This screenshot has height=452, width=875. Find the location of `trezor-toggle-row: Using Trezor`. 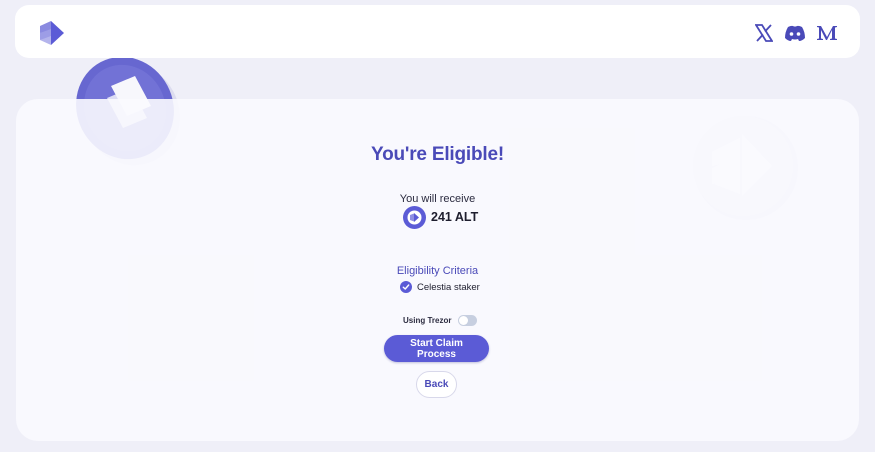

trezor-toggle-row: Using Trezor is located at coordinates (440, 320).